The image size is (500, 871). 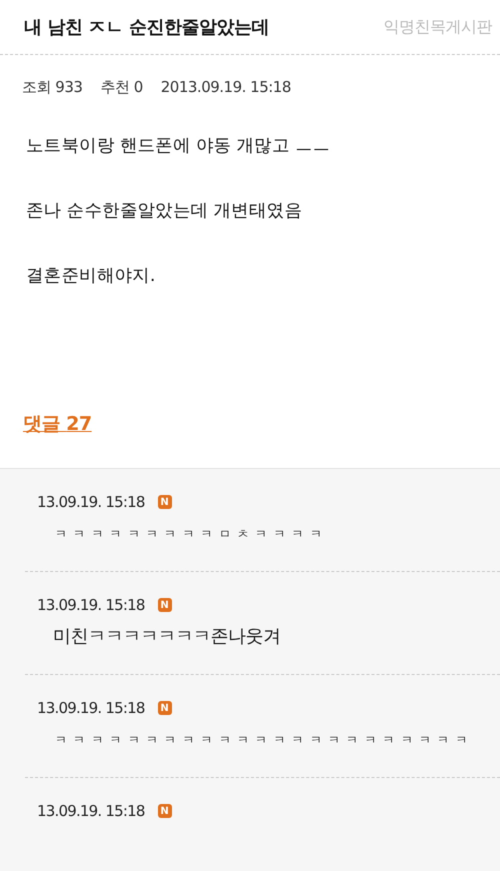 I want to click on comment-text: ㅋㅋㅋㅋㅋㅋㅋㅋㅋㅁㅊㅋㅋㅋㅋ, so click(x=191, y=534).